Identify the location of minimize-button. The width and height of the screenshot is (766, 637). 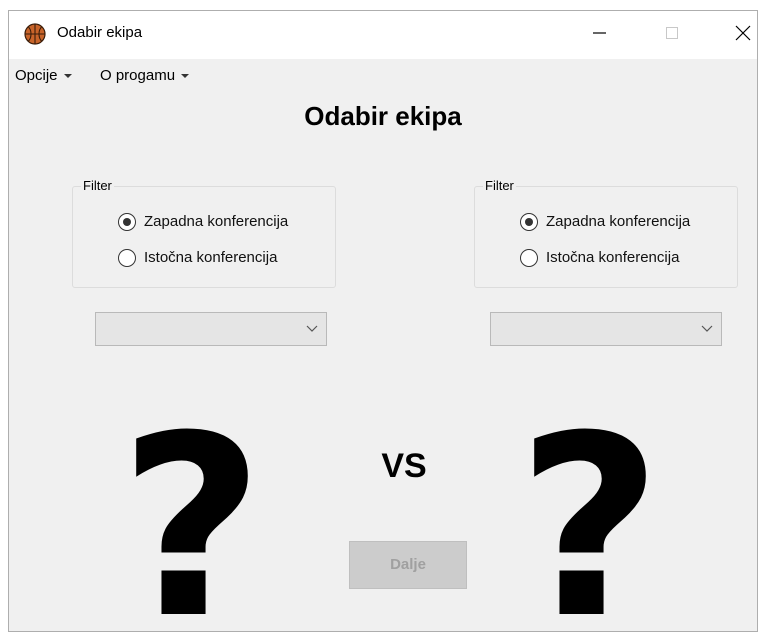
(599, 33).